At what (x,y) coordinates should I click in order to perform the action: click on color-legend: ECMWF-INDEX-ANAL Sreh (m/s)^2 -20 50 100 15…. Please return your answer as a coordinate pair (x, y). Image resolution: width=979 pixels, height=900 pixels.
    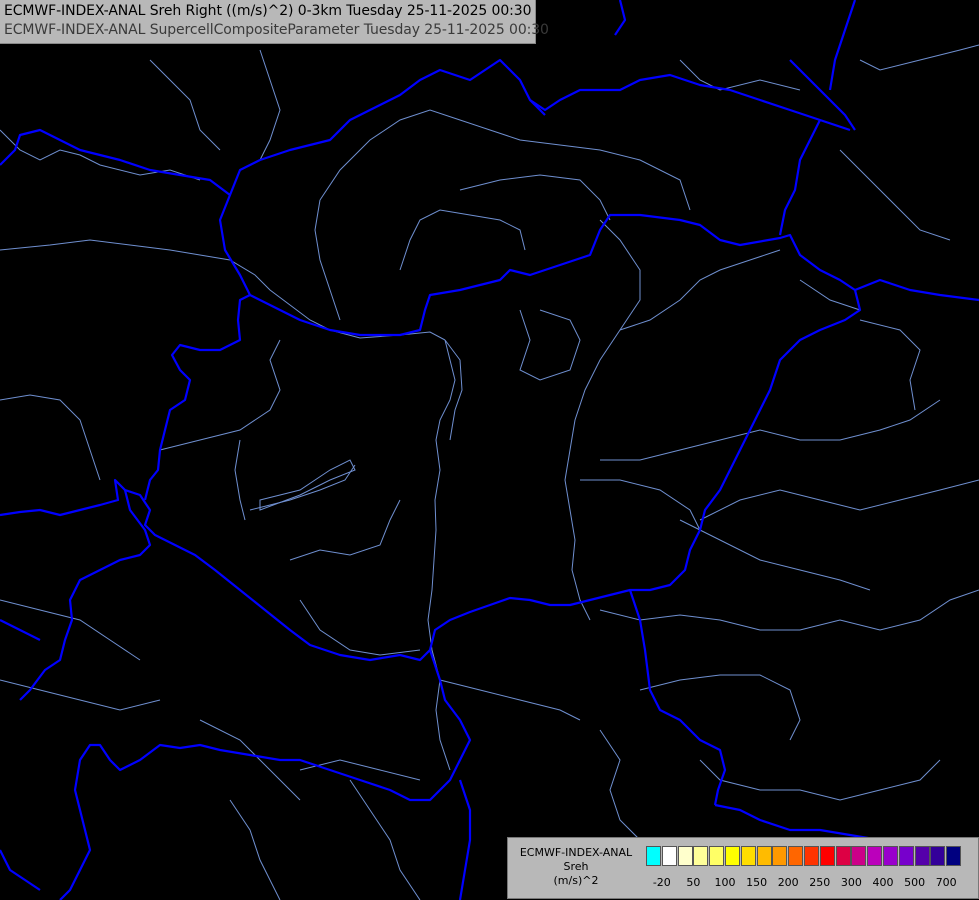
    Looking at the image, I should click on (743, 868).